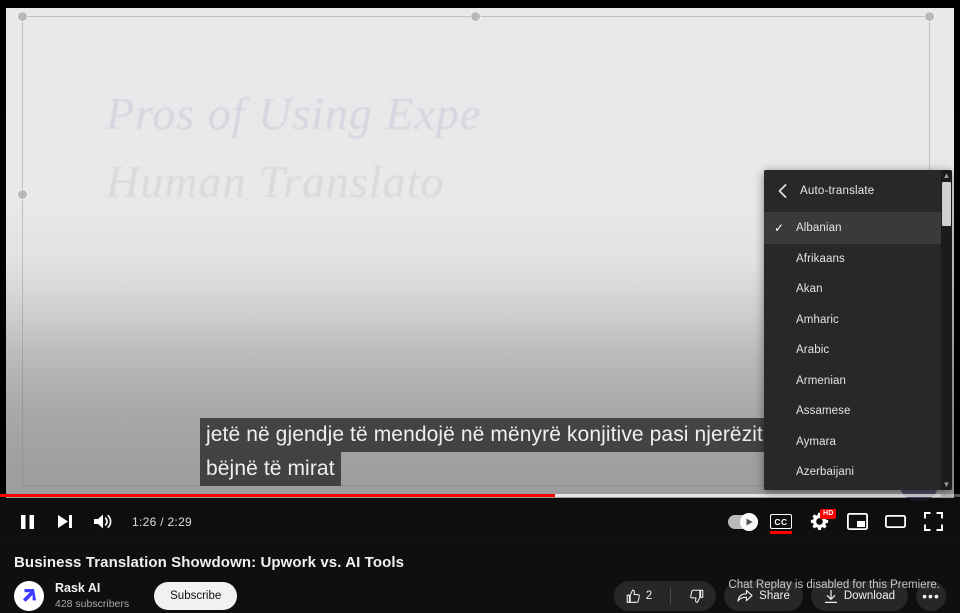  Describe the element at coordinates (809, 289) in the screenshot. I see `menu-item-label: Akan` at that location.